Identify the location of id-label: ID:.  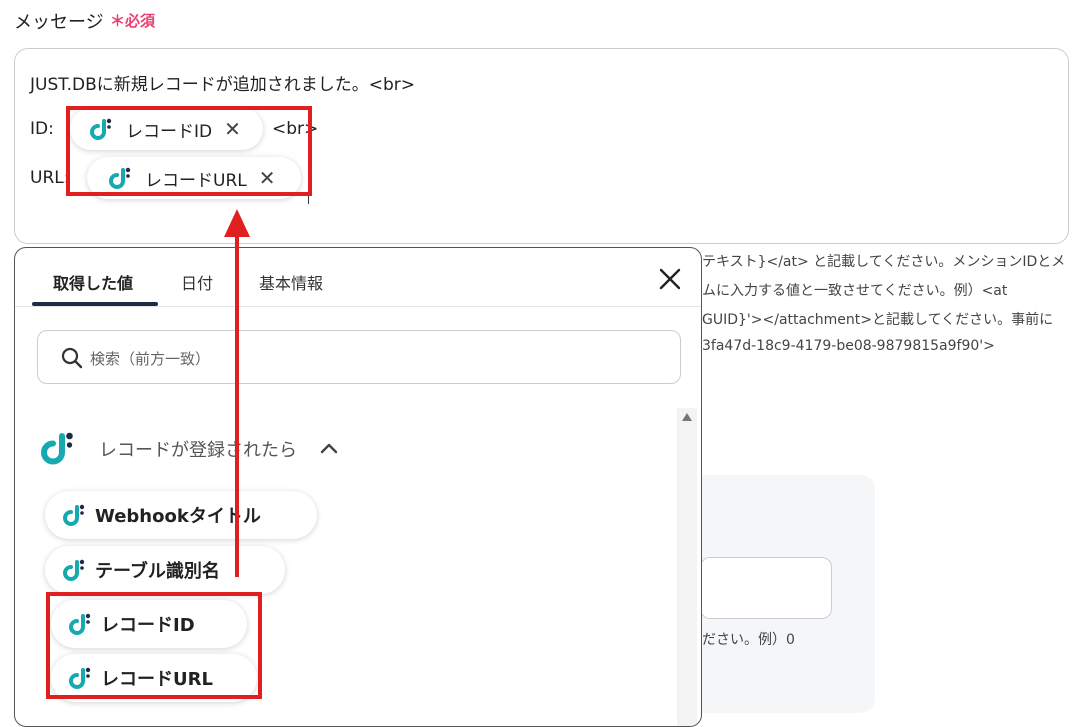
(42, 129).